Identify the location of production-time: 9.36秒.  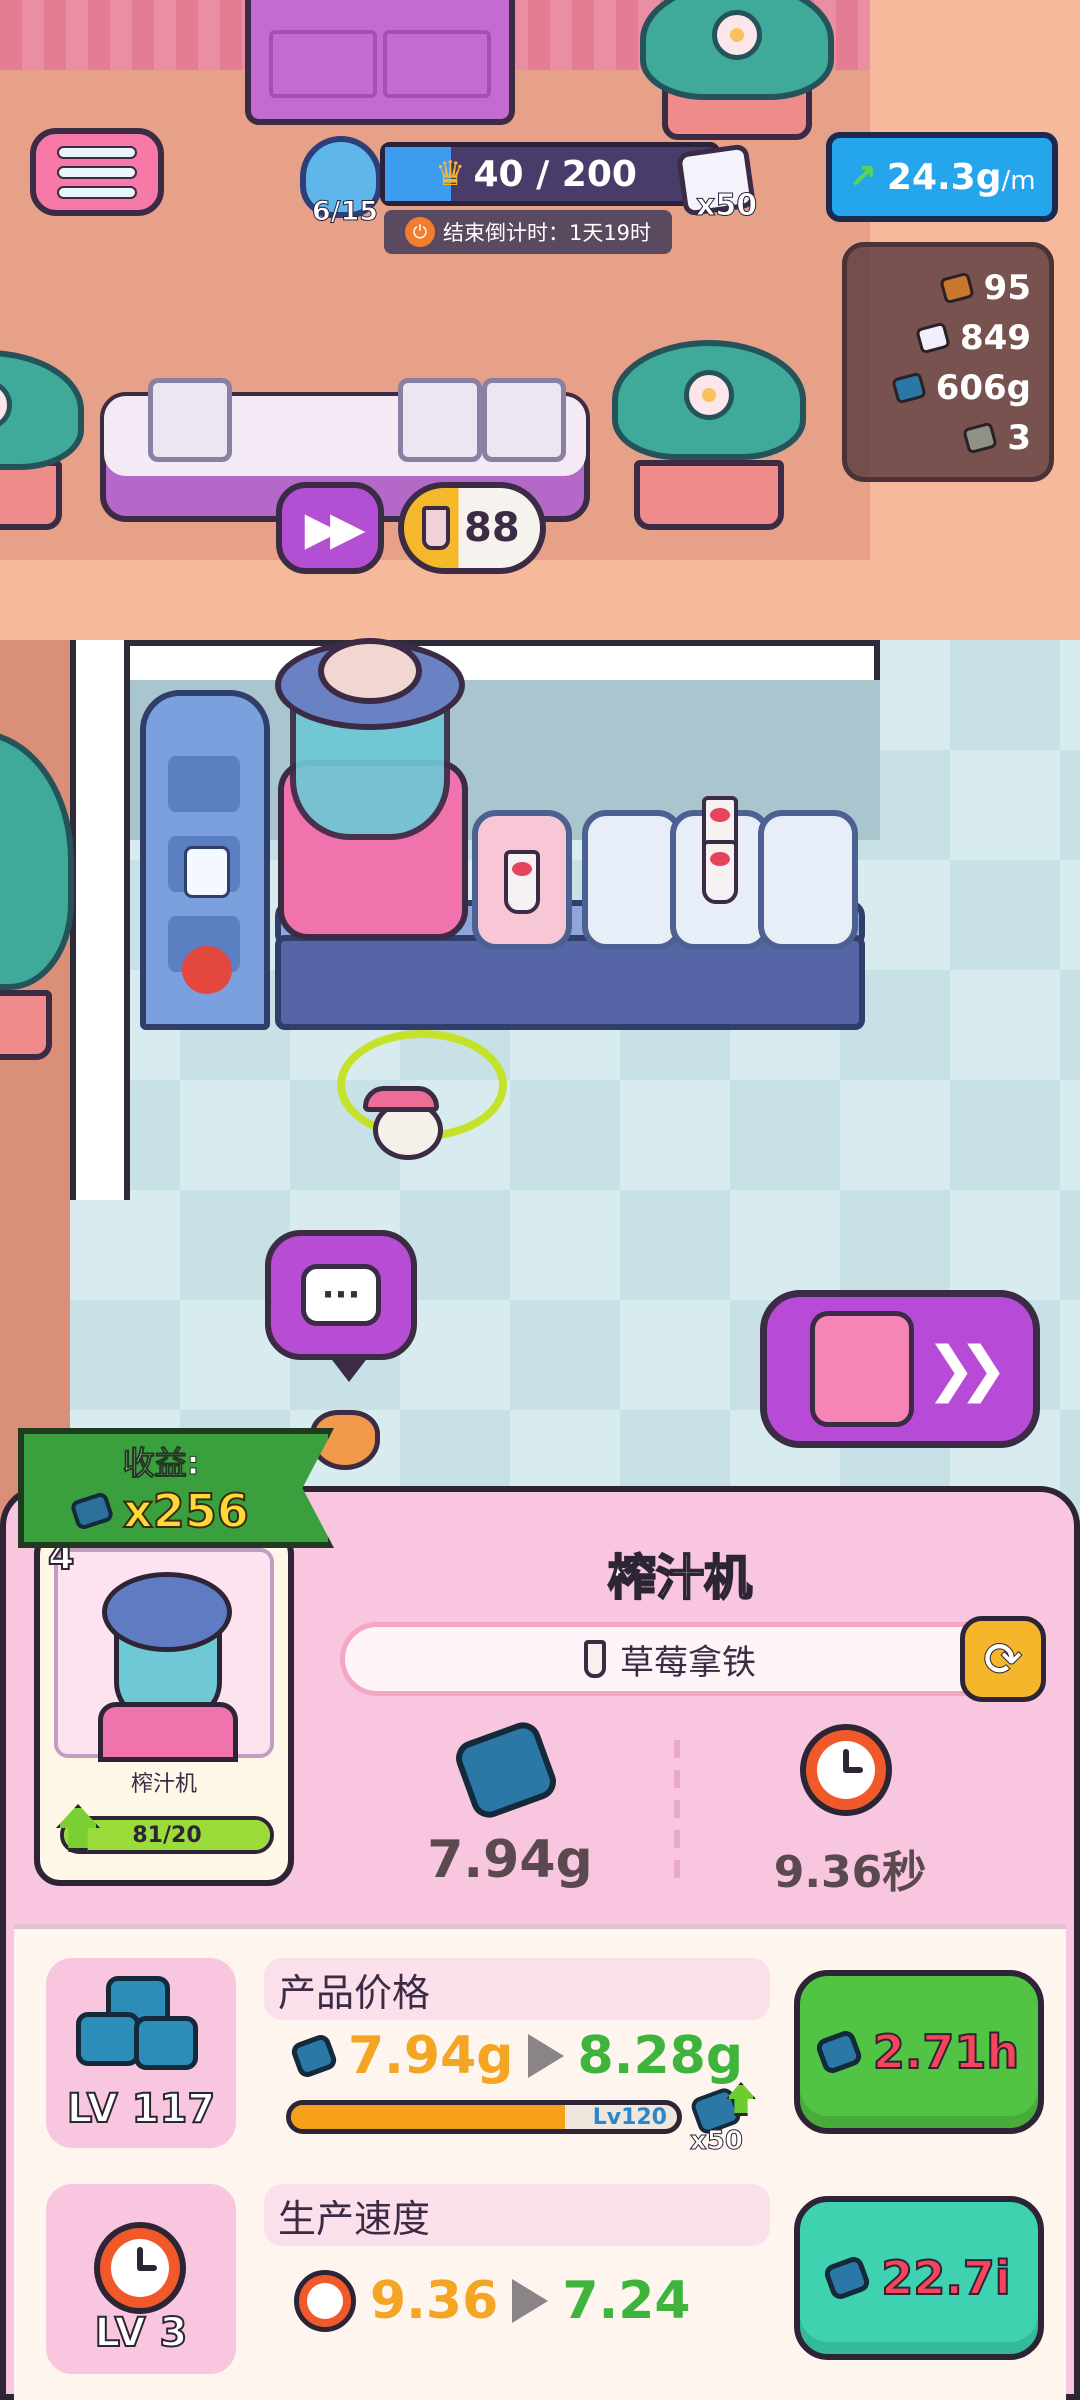
(850, 1872).